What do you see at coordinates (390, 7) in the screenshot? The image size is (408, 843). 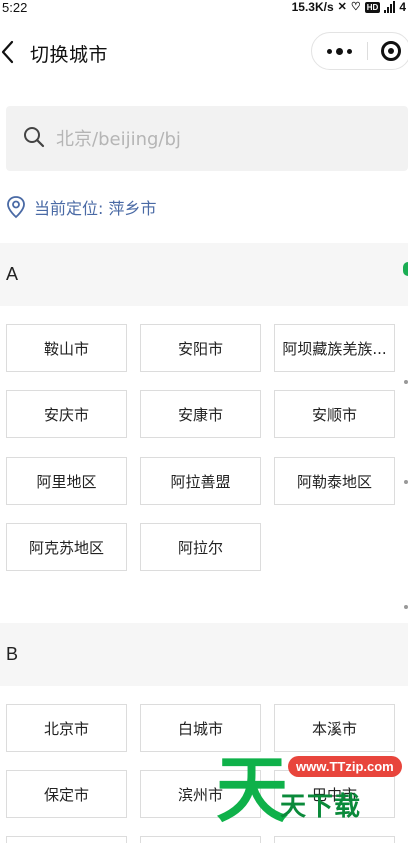 I see `signal-icon` at bounding box center [390, 7].